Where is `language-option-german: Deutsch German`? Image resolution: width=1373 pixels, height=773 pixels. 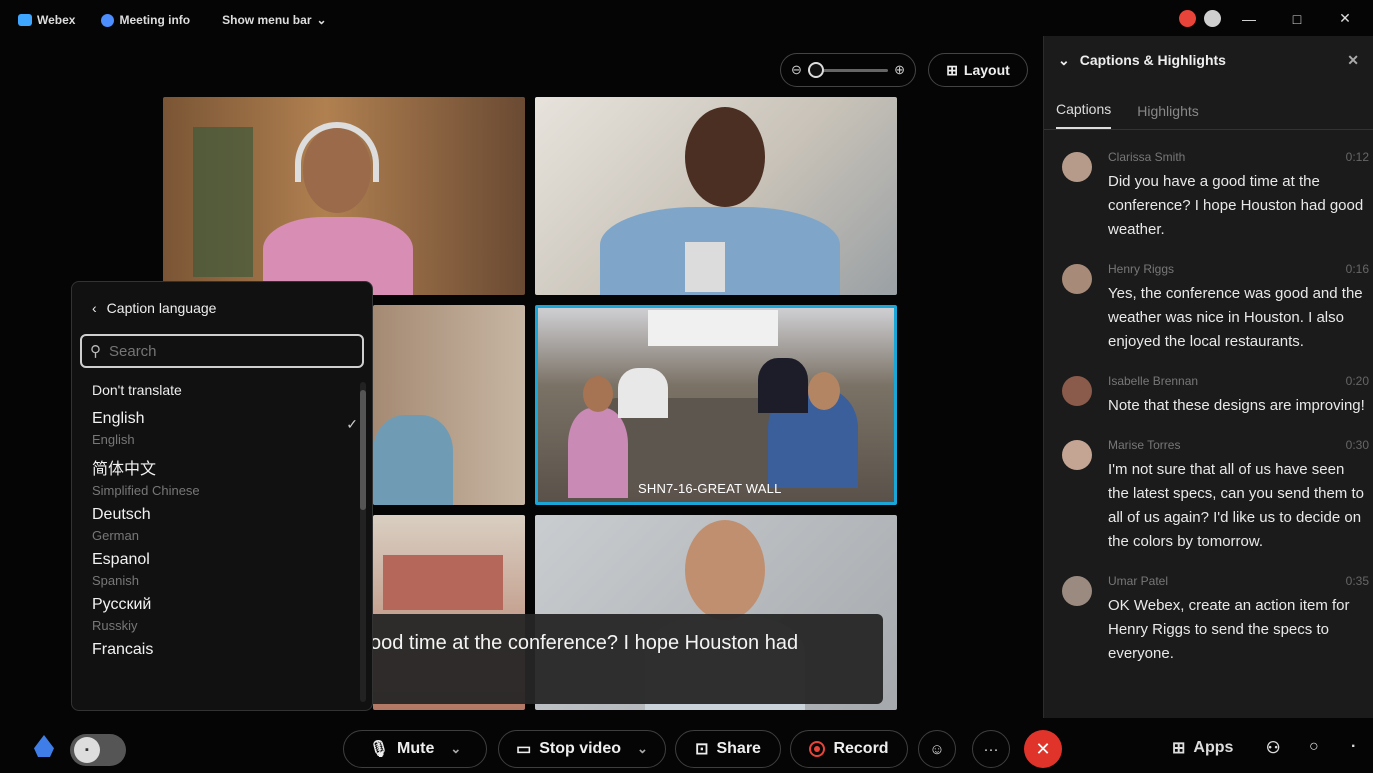
language-option-german: Deutsch German is located at coordinates (222, 524).